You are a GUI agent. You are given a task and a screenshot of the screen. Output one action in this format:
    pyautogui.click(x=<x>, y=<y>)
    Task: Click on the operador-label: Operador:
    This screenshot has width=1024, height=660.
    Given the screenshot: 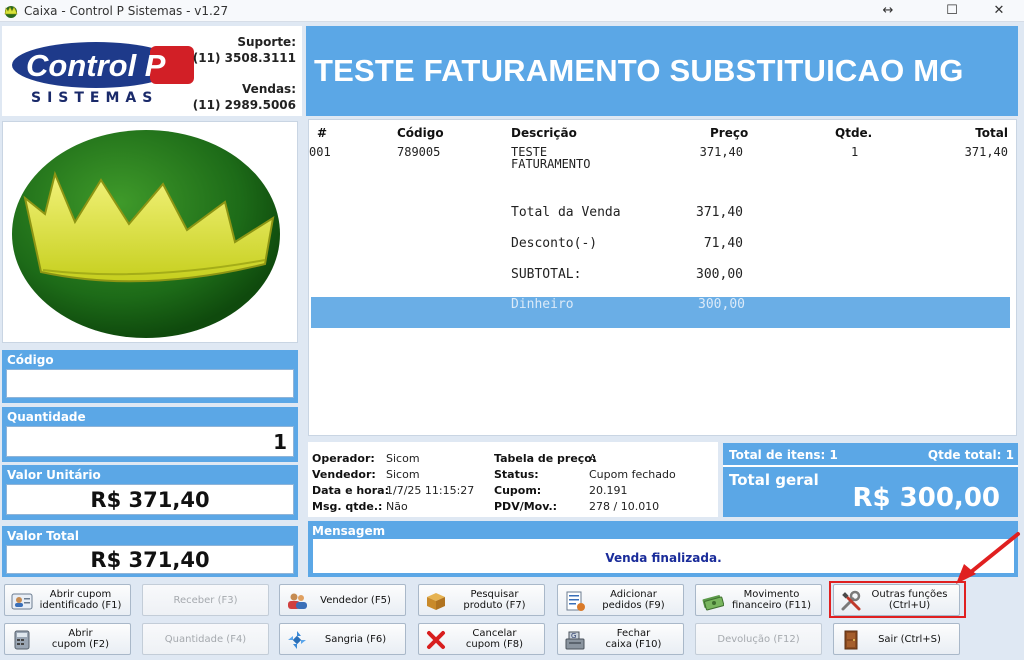 What is the action you would take?
    pyautogui.click(x=343, y=458)
    